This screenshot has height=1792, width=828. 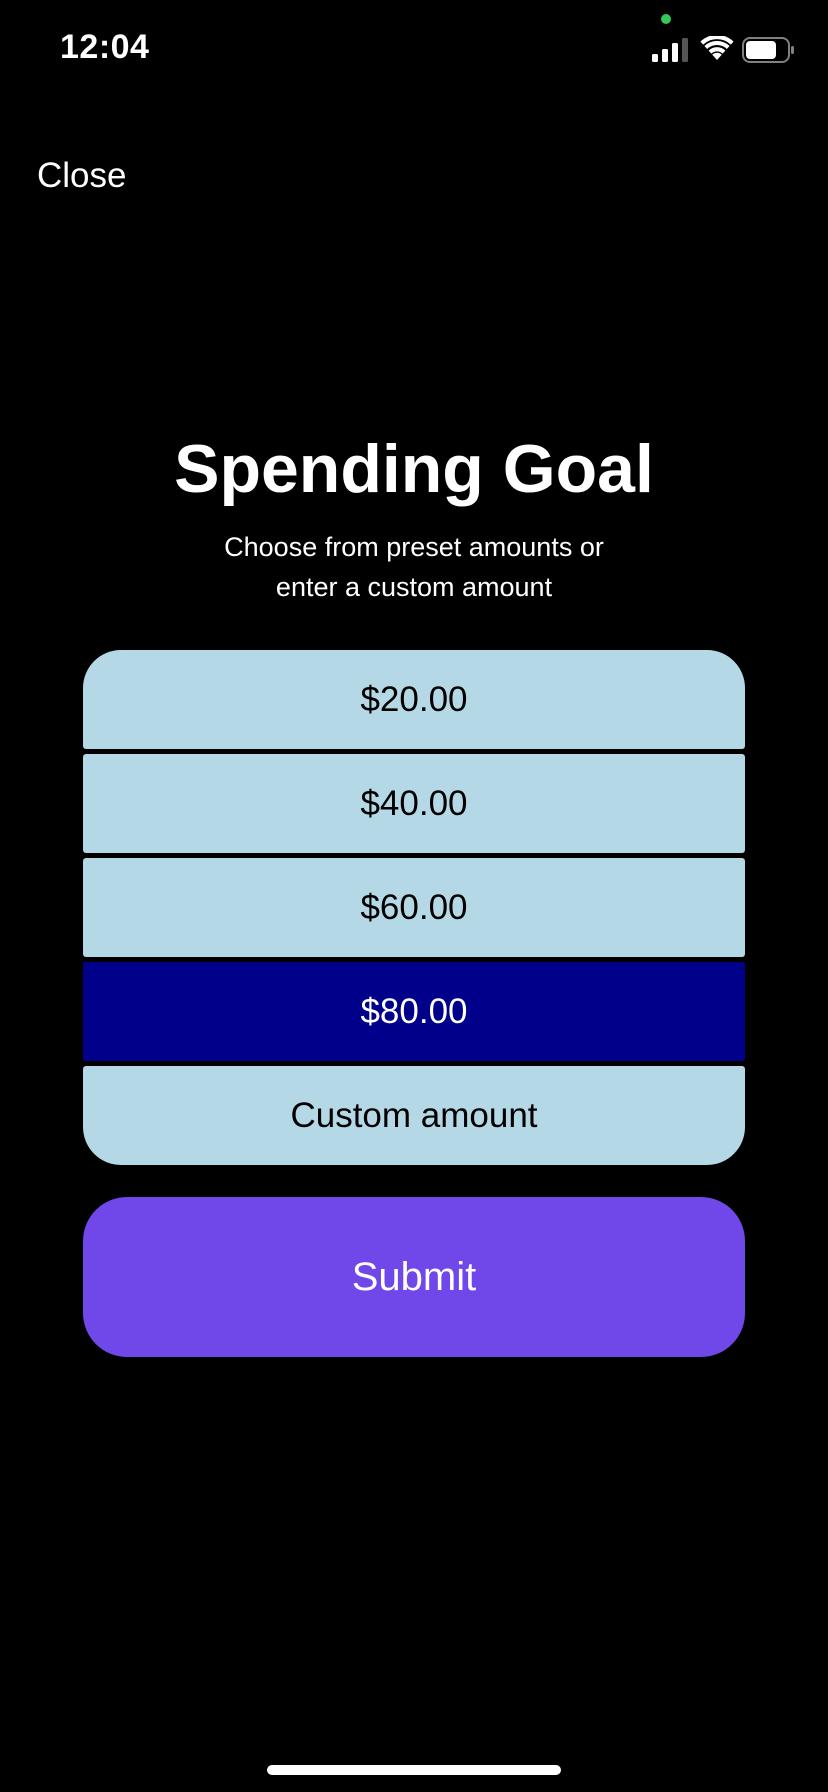 What do you see at coordinates (414, 469) in the screenshot?
I see `page-title: Spending Goal` at bounding box center [414, 469].